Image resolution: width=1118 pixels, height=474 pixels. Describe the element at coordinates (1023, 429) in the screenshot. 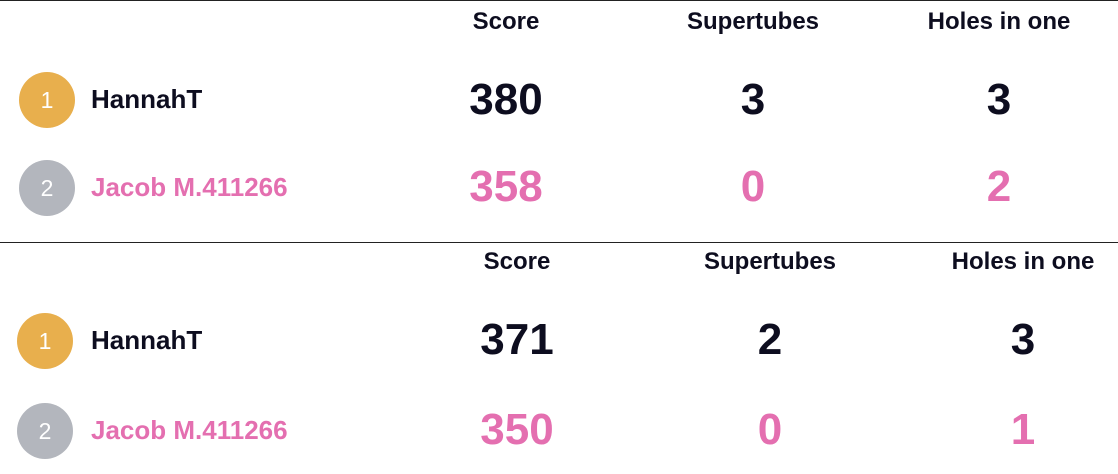

I see `holes-in-one-value: 1` at that location.